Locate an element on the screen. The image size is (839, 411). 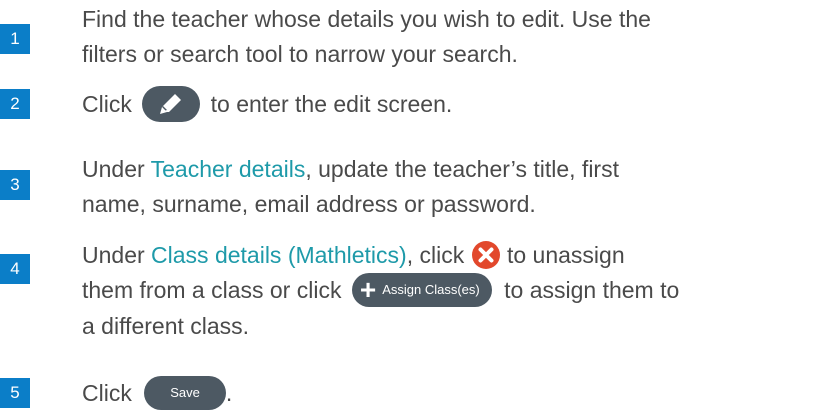
step-text: Click to enter the edit screen. is located at coordinates (458, 104).